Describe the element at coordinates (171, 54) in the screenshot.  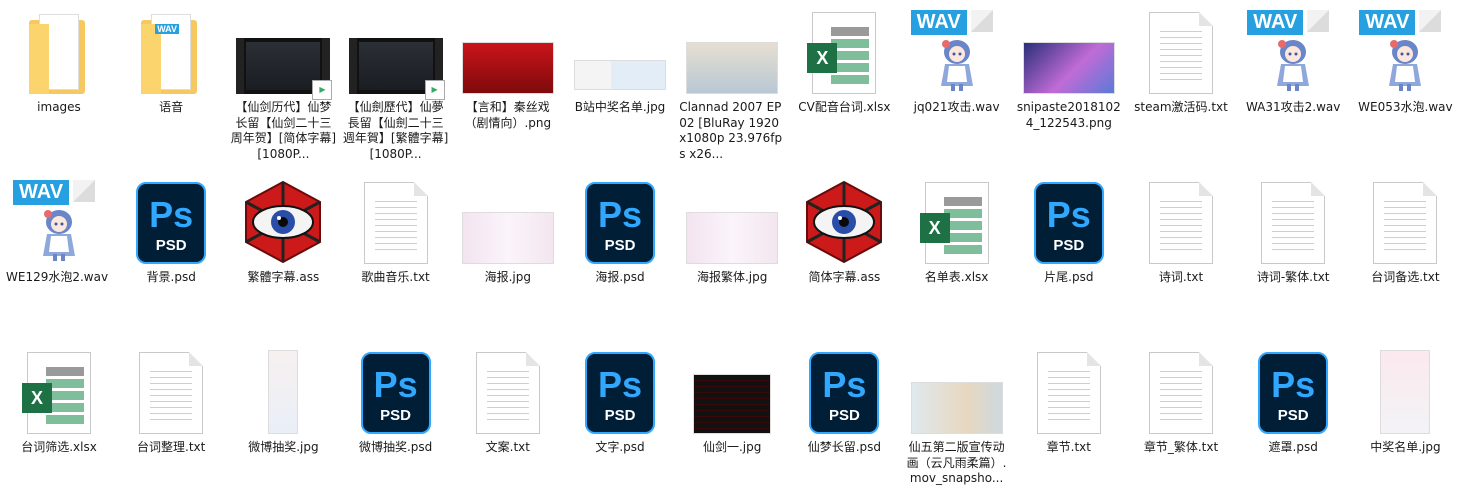
I see `folder-icon: WAV` at that location.